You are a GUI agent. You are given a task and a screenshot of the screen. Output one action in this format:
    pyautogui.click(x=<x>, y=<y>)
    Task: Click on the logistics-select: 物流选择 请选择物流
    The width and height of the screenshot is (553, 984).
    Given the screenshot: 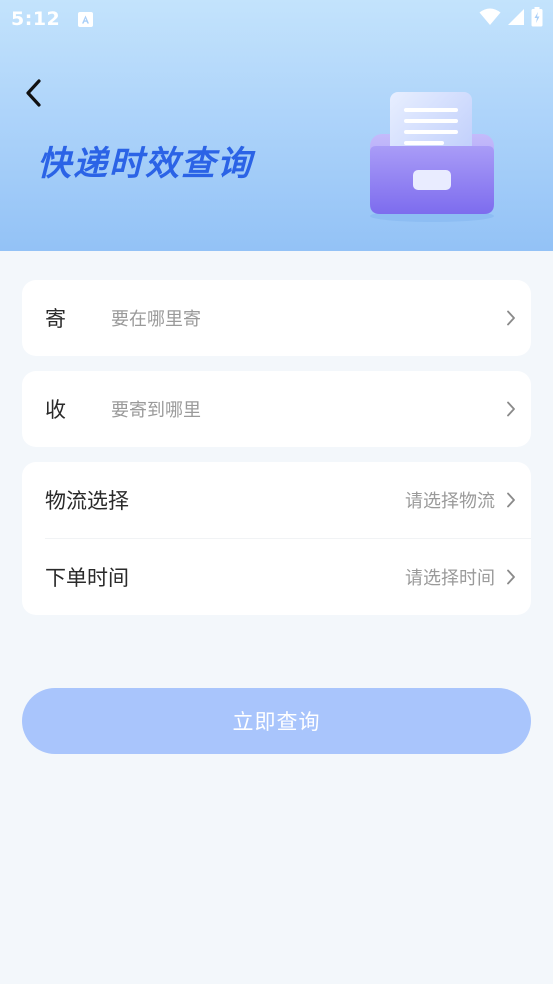 What is the action you would take?
    pyautogui.click(x=276, y=500)
    